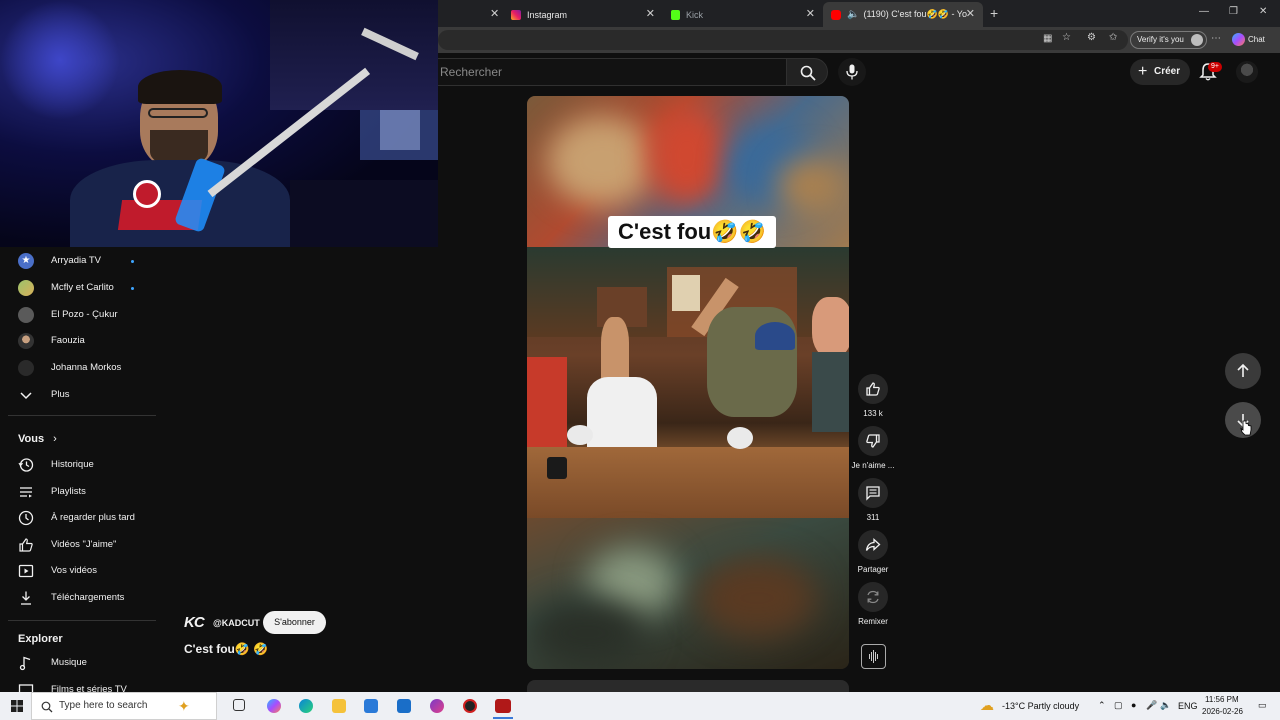 This screenshot has height=720, width=1280. What do you see at coordinates (494, 13) in the screenshot?
I see `tab-close-icon: ✕` at bounding box center [494, 13].